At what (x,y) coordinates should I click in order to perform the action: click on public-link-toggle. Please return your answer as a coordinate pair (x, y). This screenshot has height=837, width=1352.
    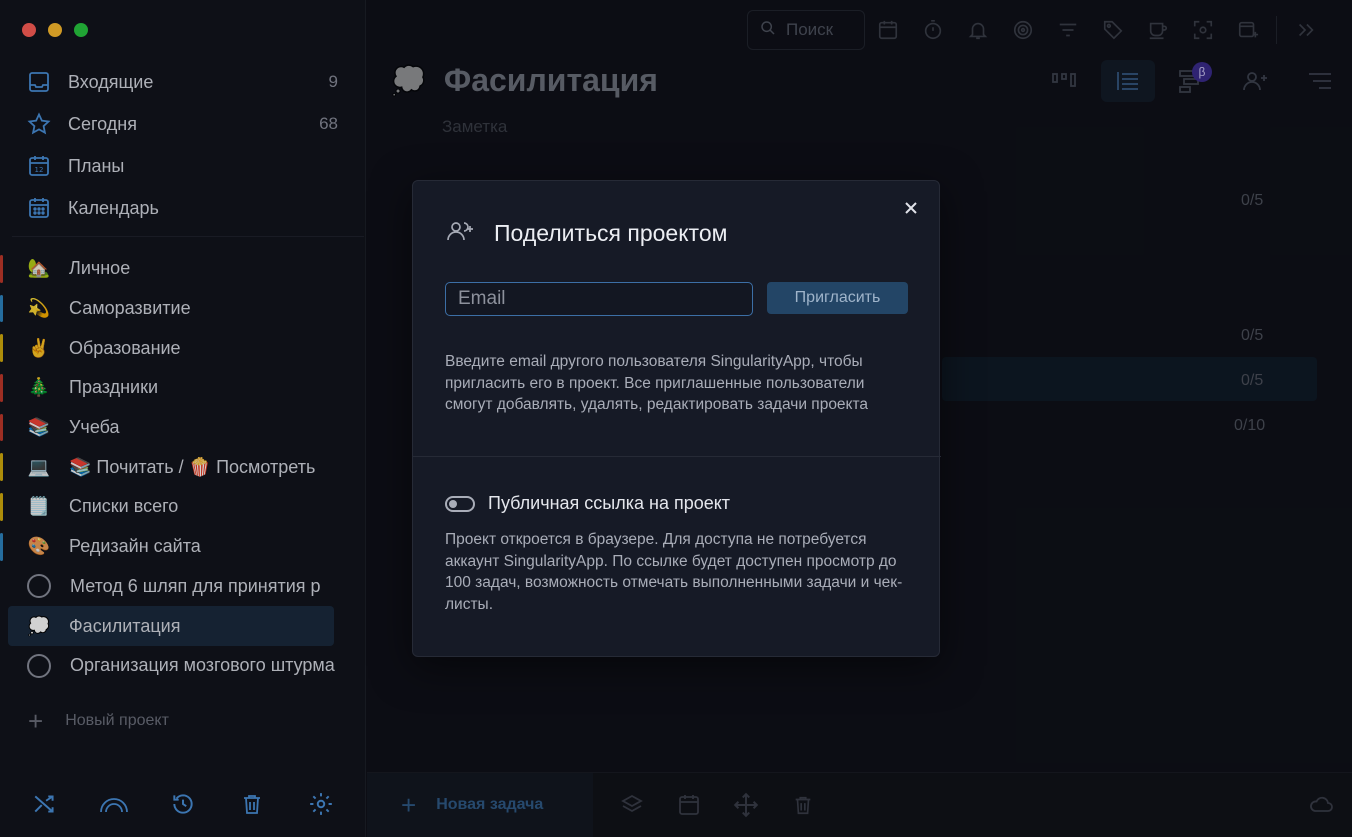
    Looking at the image, I should click on (460, 503).